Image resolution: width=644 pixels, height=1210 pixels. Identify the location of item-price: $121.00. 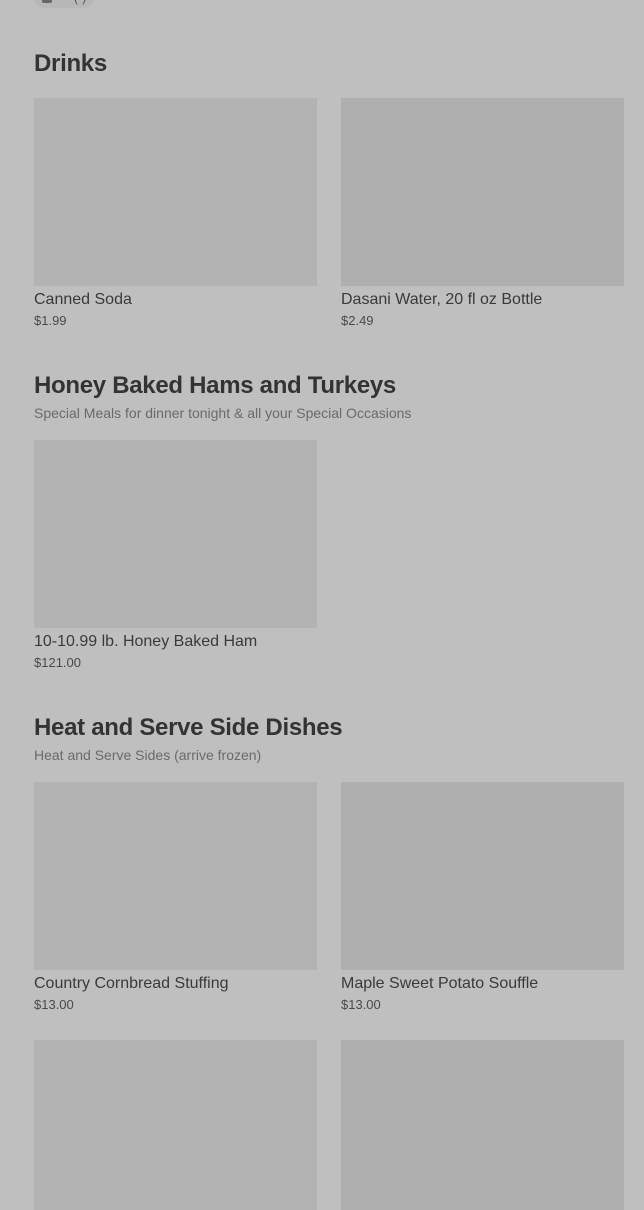
(57, 662).